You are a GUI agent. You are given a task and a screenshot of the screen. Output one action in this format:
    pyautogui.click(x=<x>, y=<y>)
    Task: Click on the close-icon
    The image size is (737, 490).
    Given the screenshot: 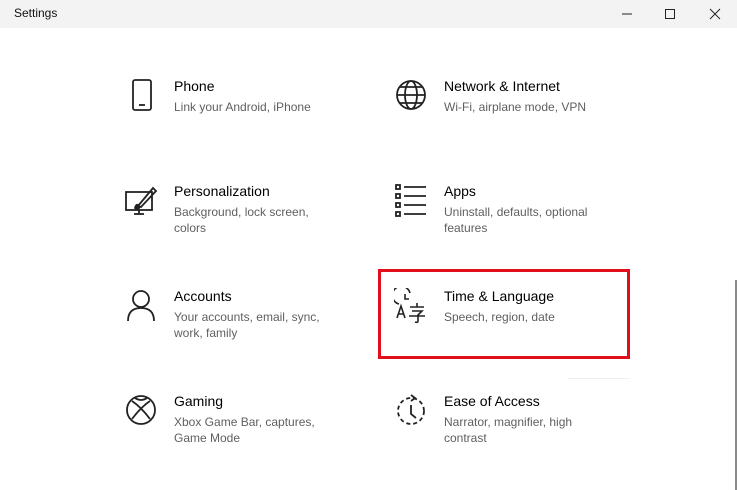 What is the action you would take?
    pyautogui.click(x=715, y=14)
    